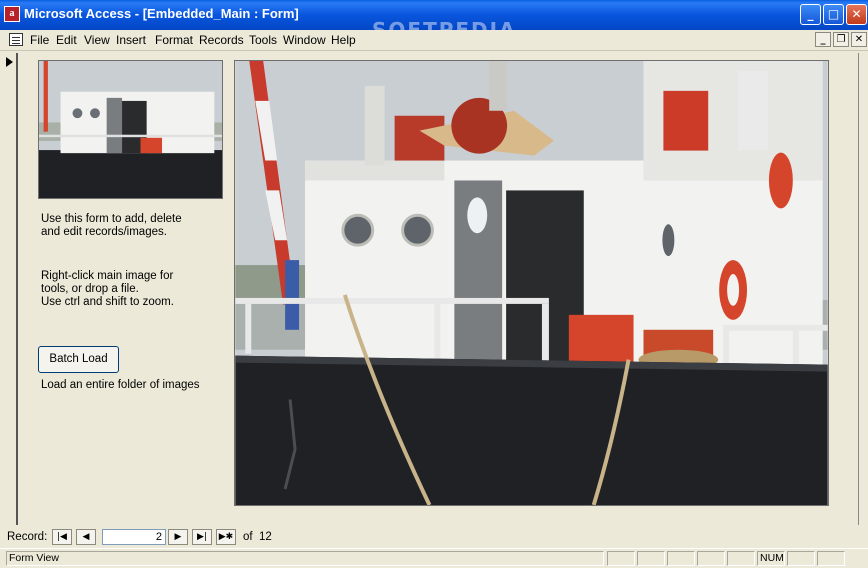  Describe the element at coordinates (304, 40) in the screenshot. I see `menu-window: Window` at that location.